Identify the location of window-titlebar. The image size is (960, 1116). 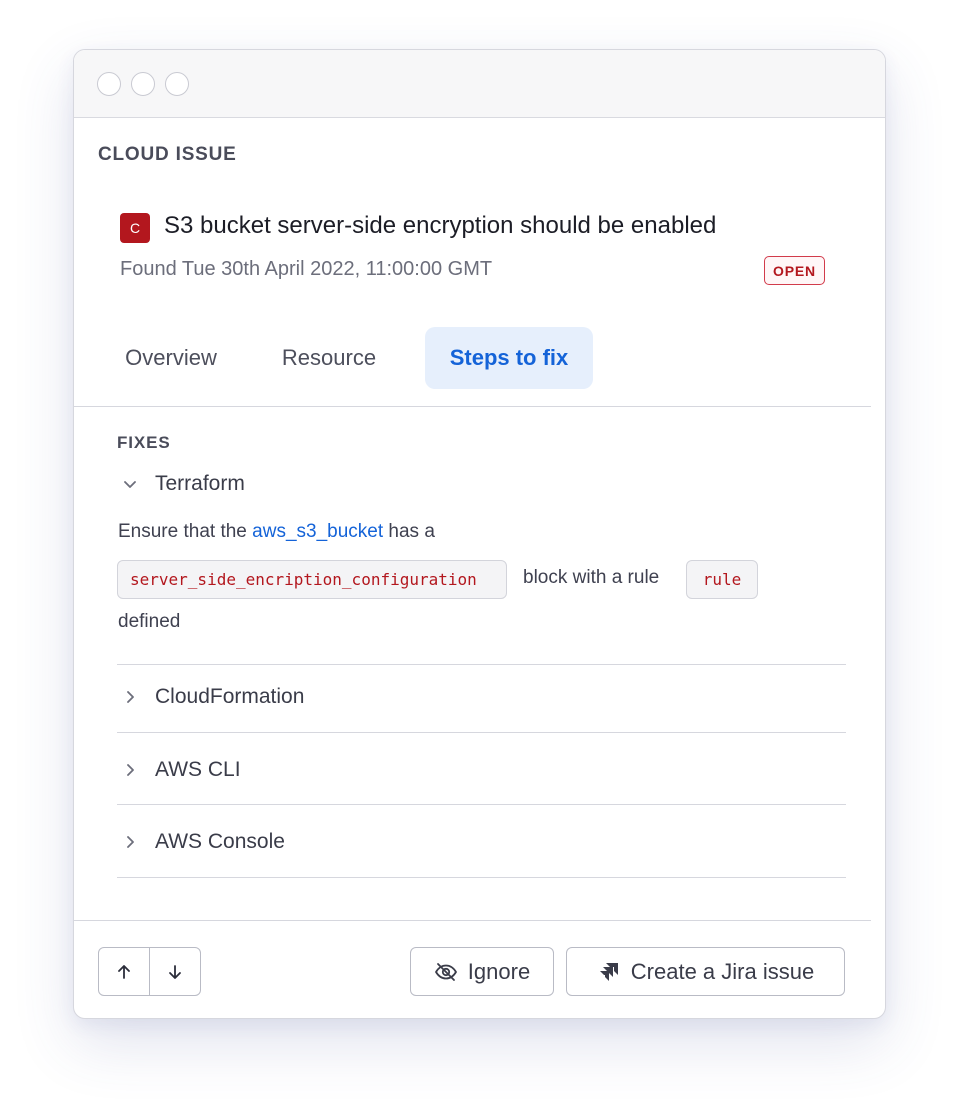
(479, 84).